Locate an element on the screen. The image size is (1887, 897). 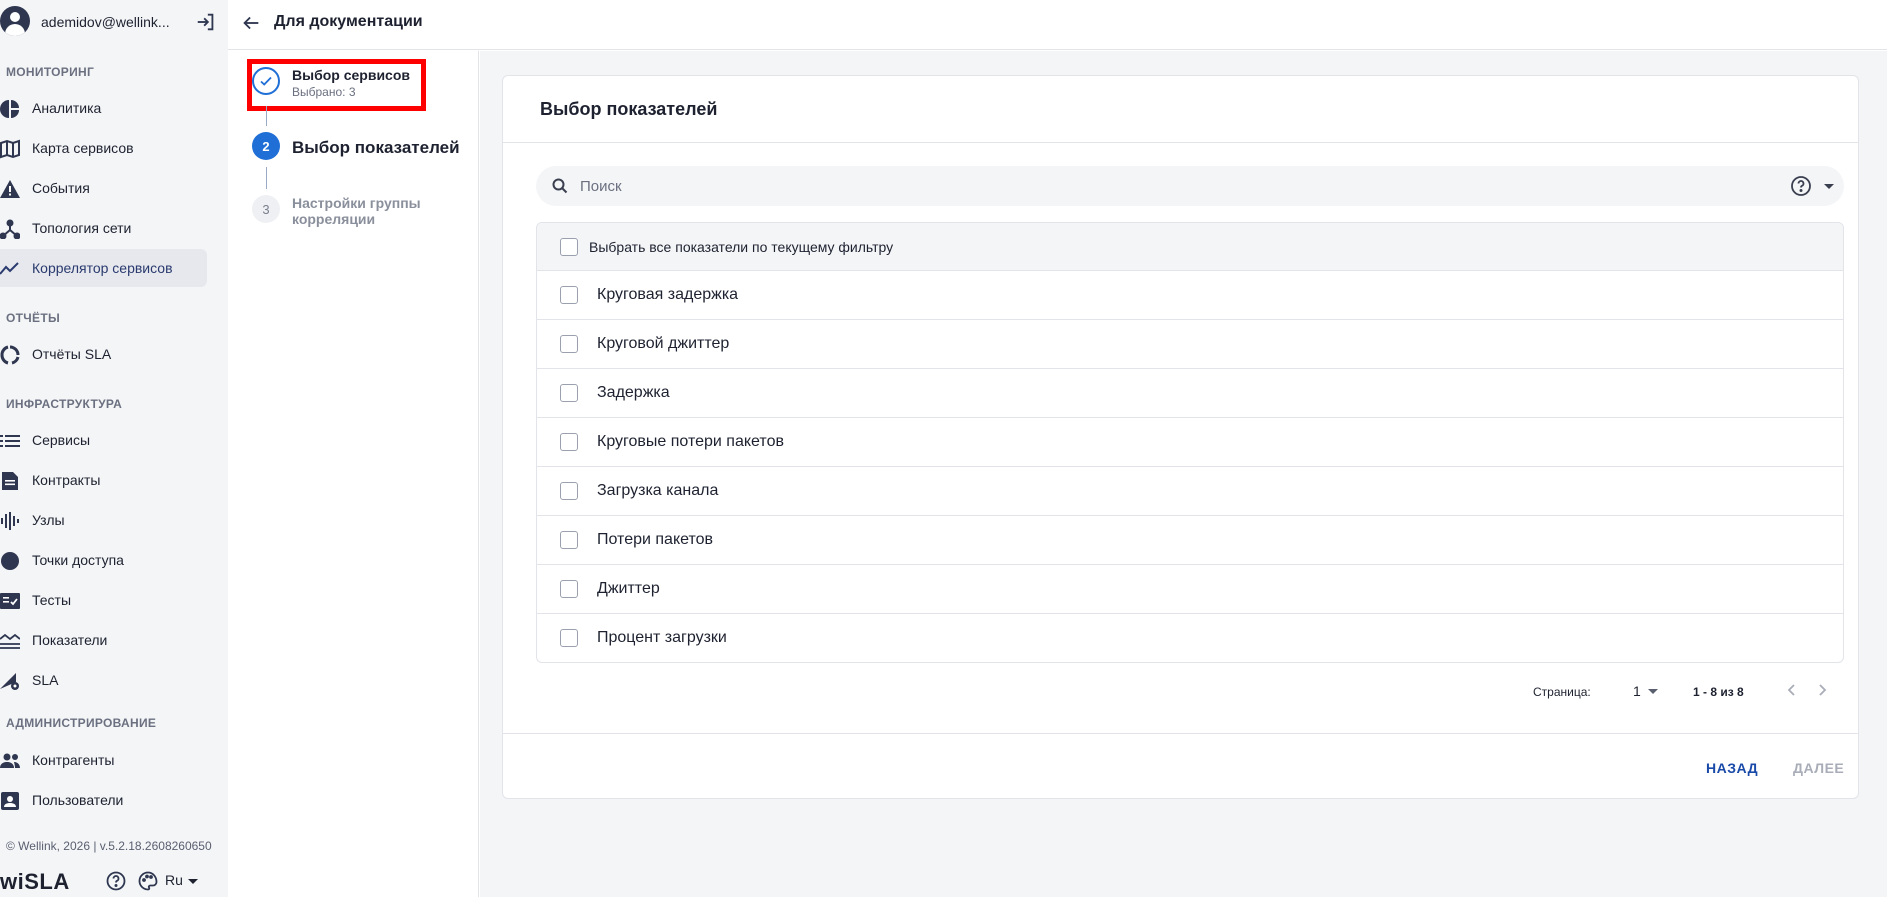
search-input is located at coordinates (1155, 186).